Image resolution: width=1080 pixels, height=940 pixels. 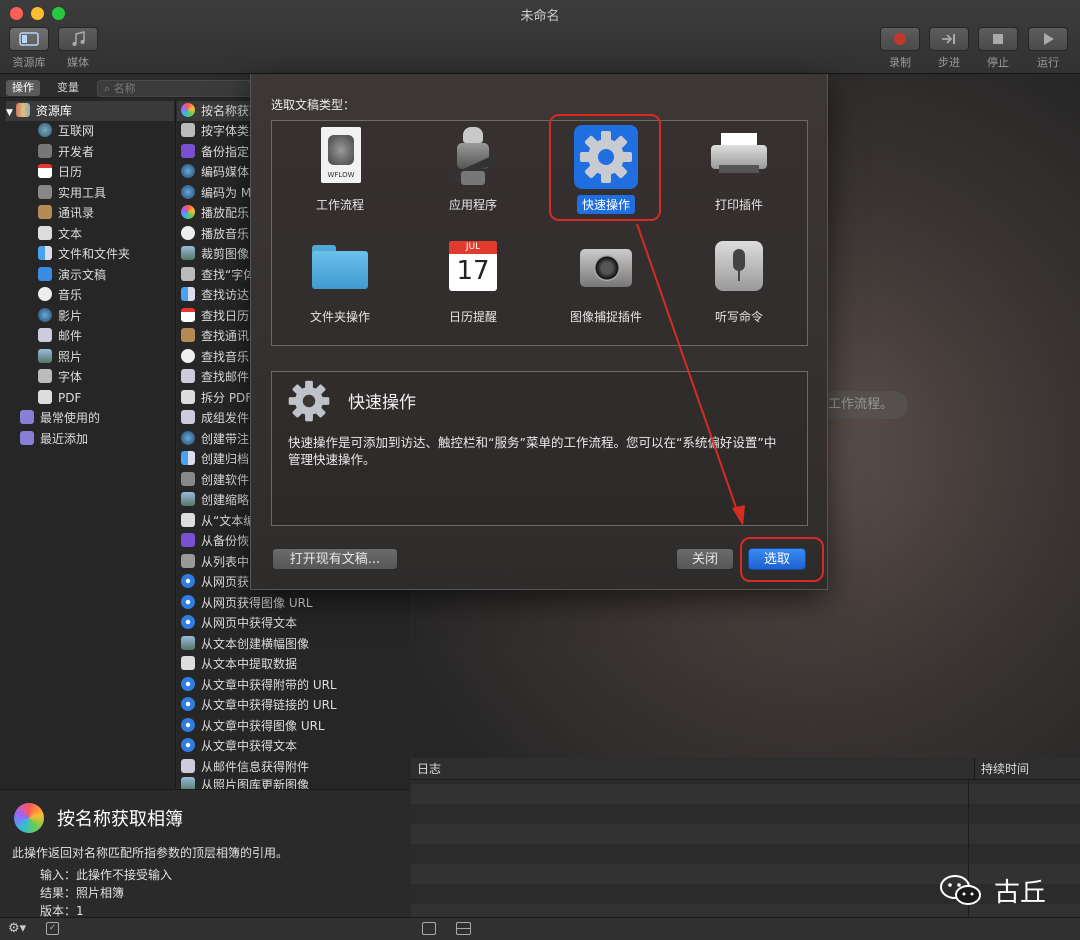 What do you see at coordinates (1020, 893) in the screenshot?
I see `watermark-text: 古丘` at bounding box center [1020, 893].